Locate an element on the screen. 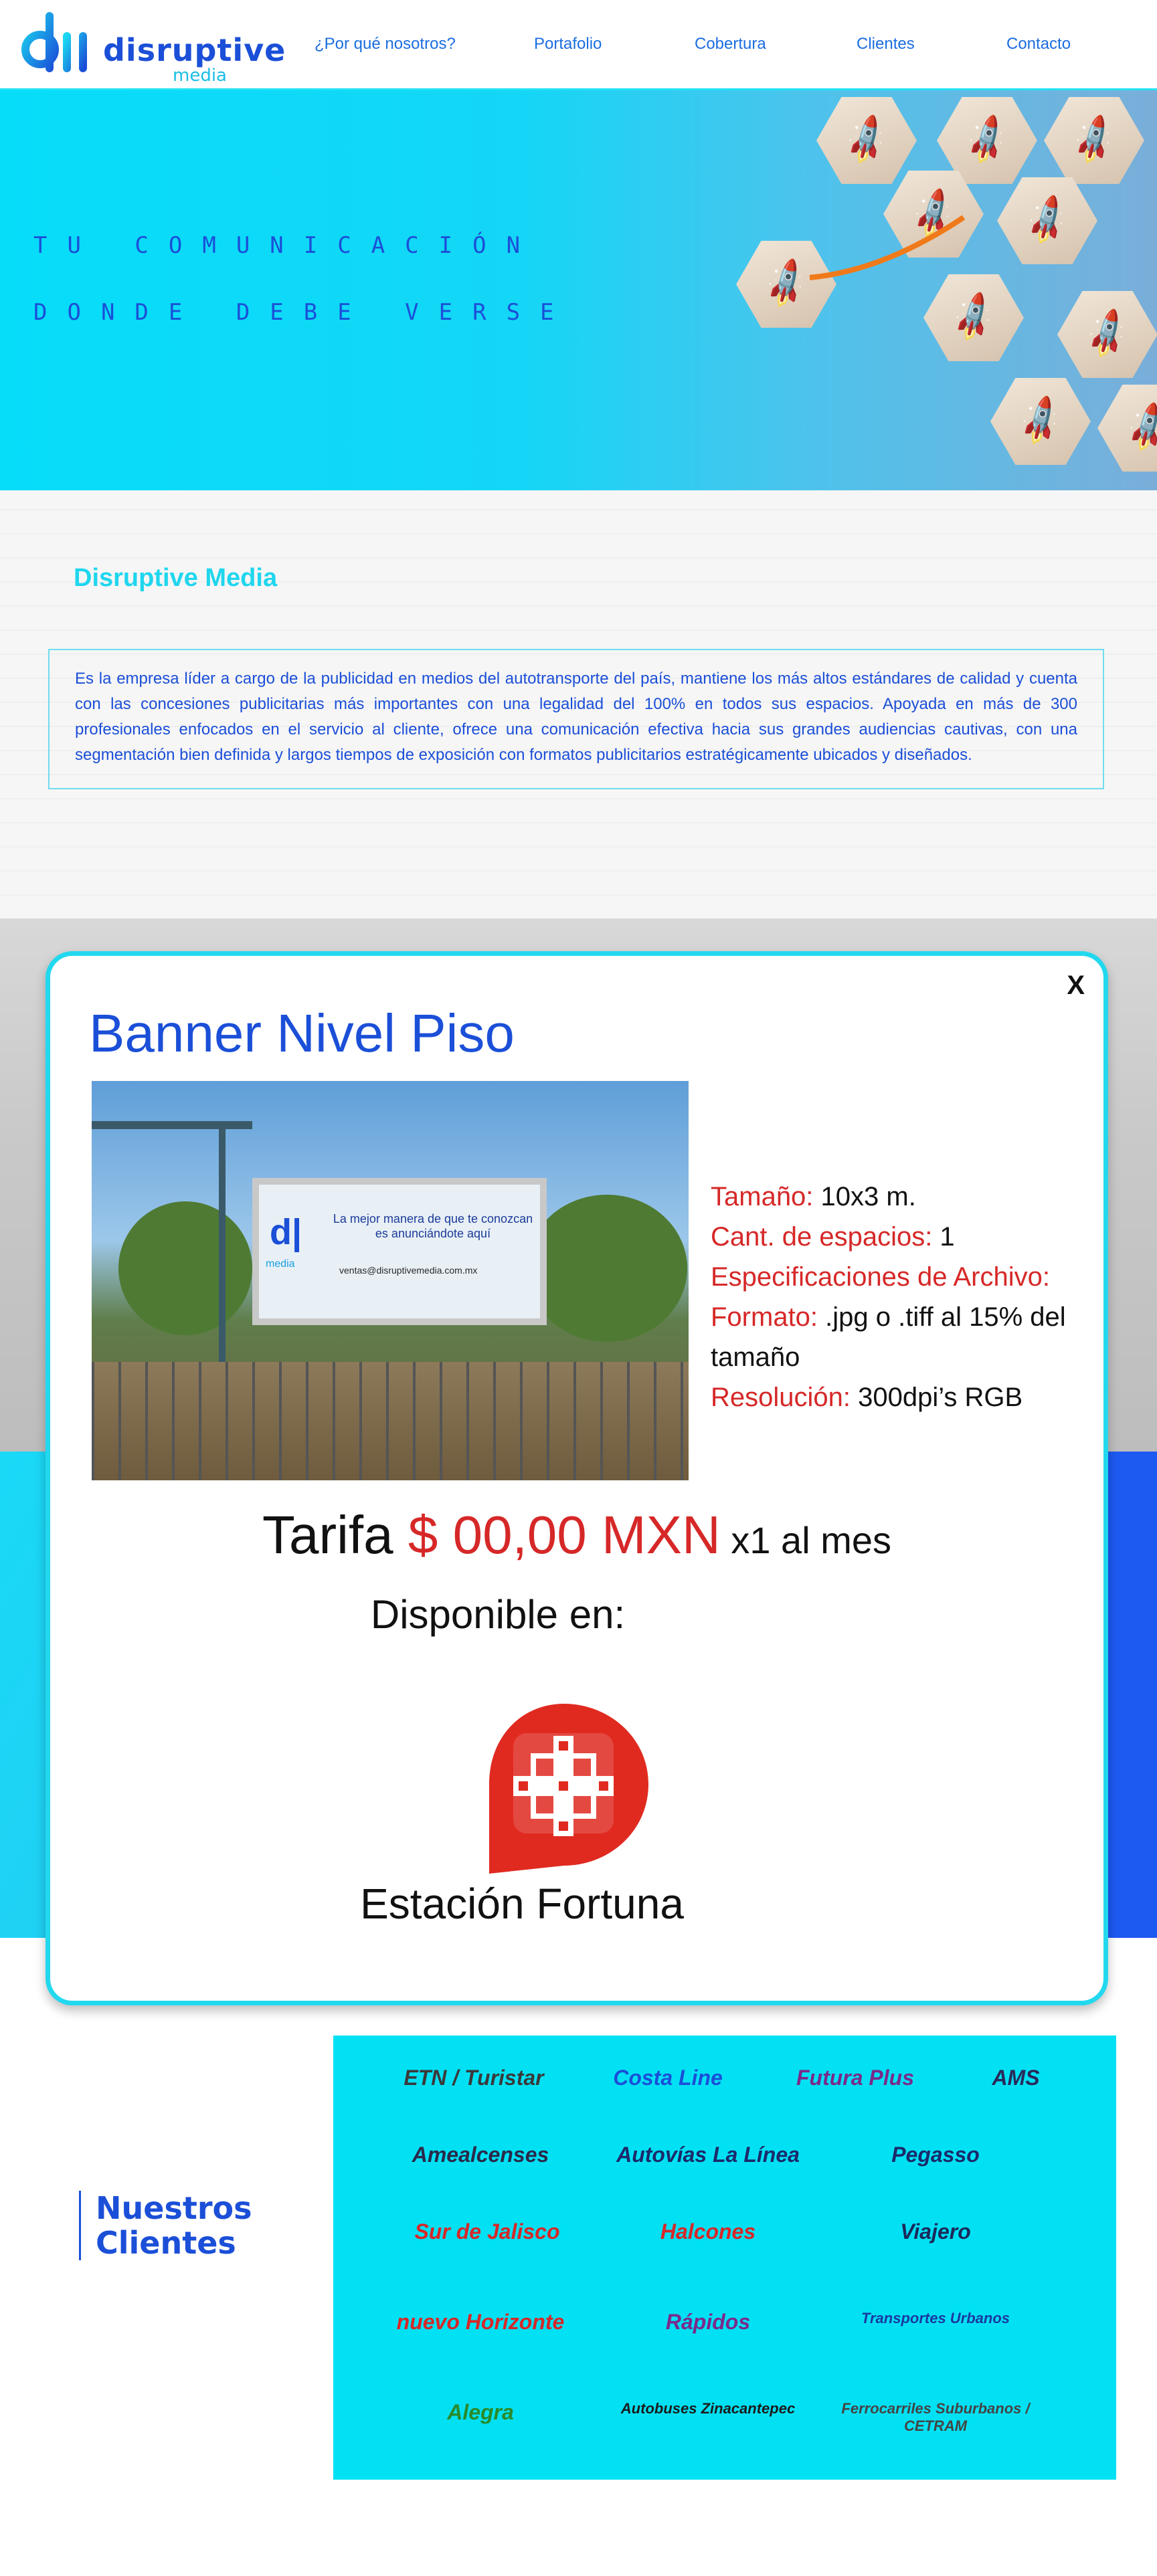  hero-headline-line1: TU COMUNICACIÓN is located at coordinates (287, 246).